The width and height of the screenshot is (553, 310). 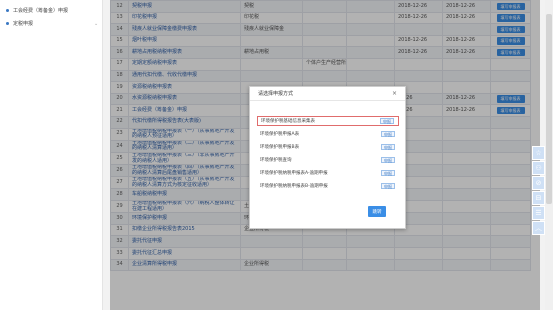 I want to click on option-label: 环境保护税查询, so click(x=276, y=160).